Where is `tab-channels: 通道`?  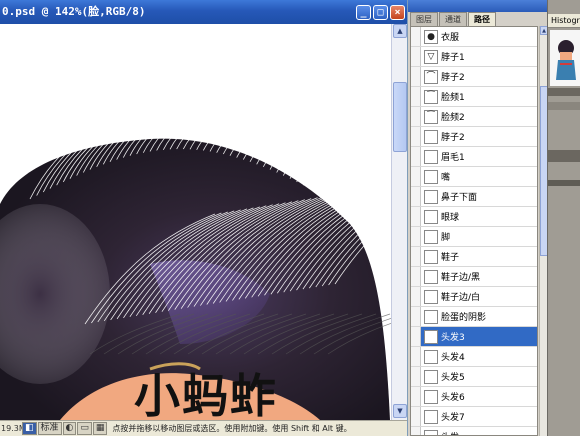
tab-channels: 通道 is located at coordinates (453, 19).